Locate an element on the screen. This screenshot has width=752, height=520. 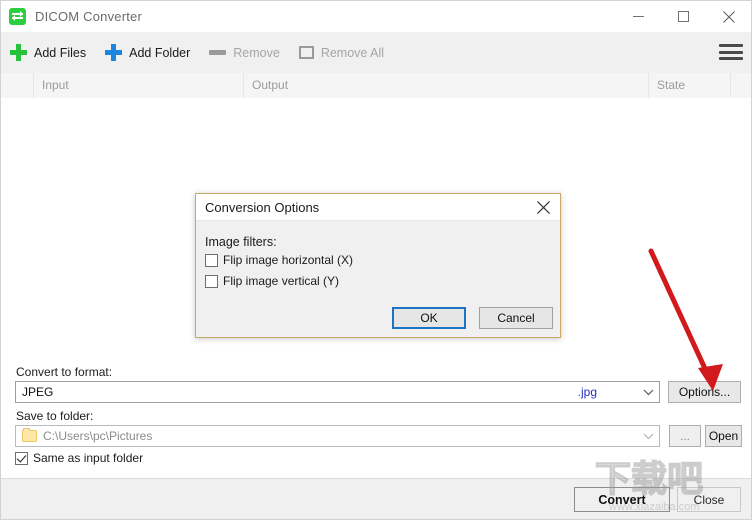
flip-horizontal-row: Flip image horizontal (X) is located at coordinates (279, 260).